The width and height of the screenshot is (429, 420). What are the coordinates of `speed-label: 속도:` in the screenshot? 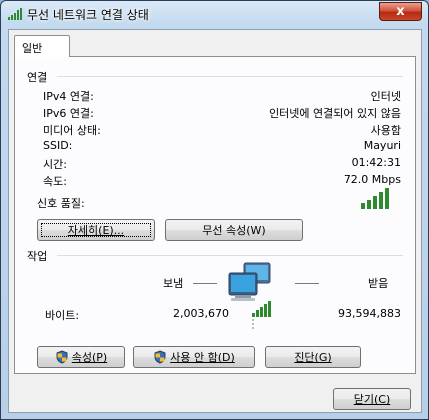 It's located at (55, 181).